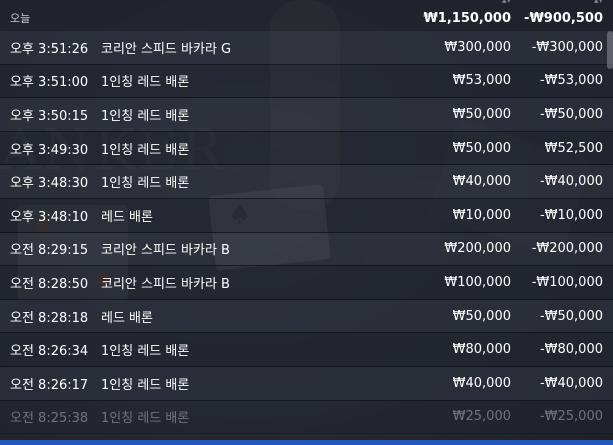 Image resolution: width=613 pixels, height=445 pixels. What do you see at coordinates (49, 318) in the screenshot?
I see `bet-time: 오전 8:28:18` at bounding box center [49, 318].